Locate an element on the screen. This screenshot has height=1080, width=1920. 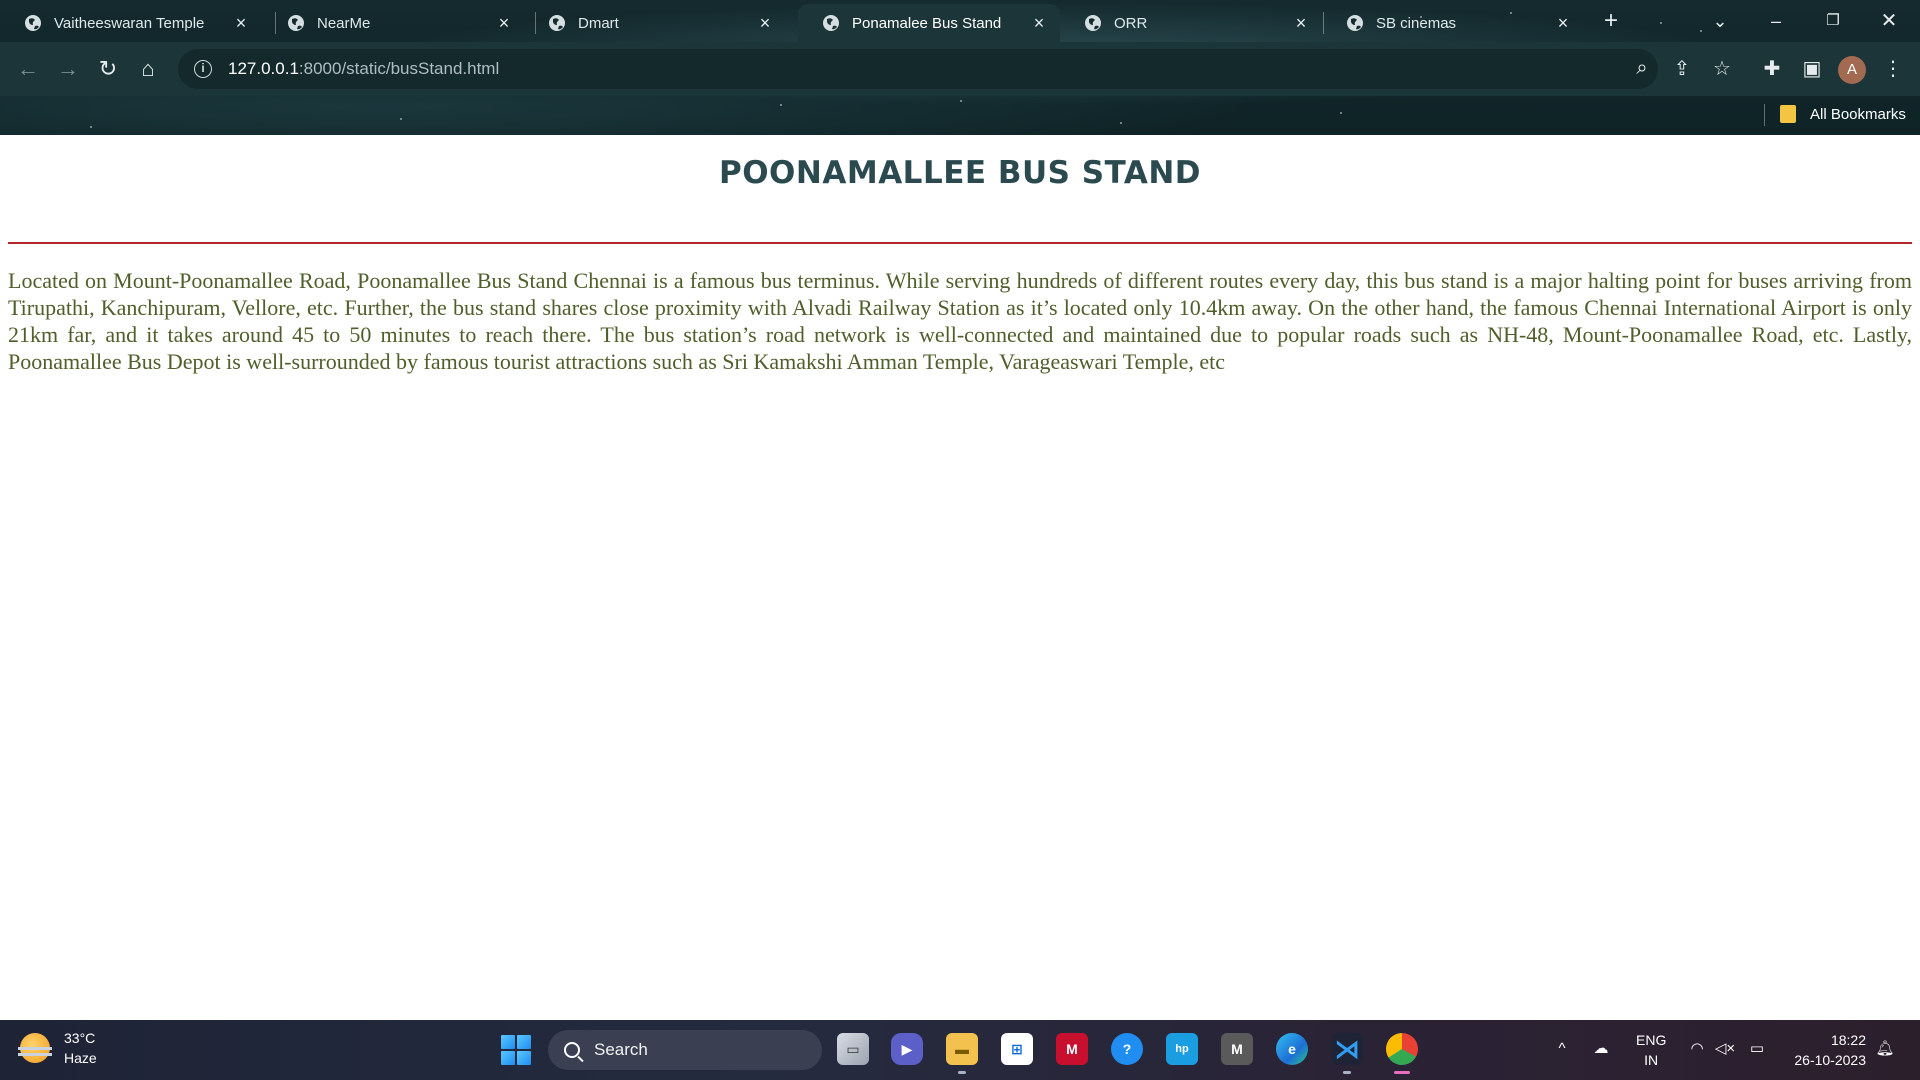
chevron-up-icon: ^ is located at coordinates (1562, 1049).